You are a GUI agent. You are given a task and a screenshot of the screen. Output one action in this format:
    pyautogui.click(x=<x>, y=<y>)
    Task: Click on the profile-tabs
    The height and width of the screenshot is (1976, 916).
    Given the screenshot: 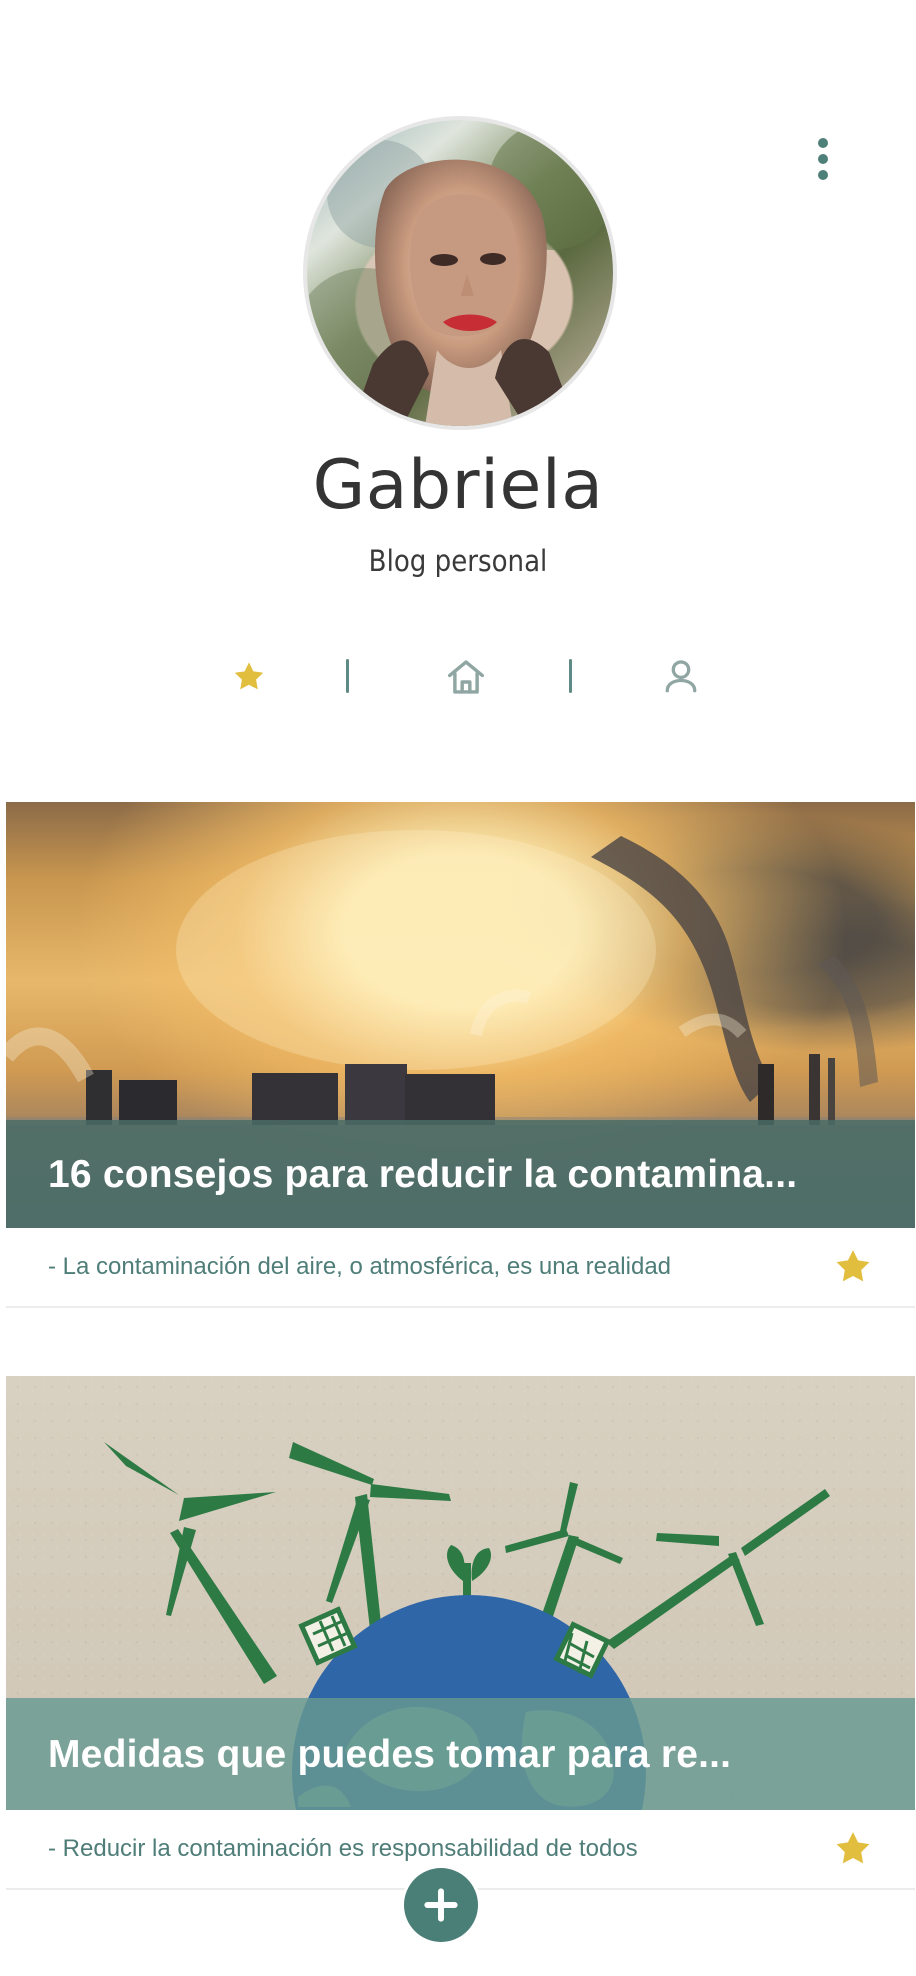 What is the action you would take?
    pyautogui.click(x=458, y=677)
    